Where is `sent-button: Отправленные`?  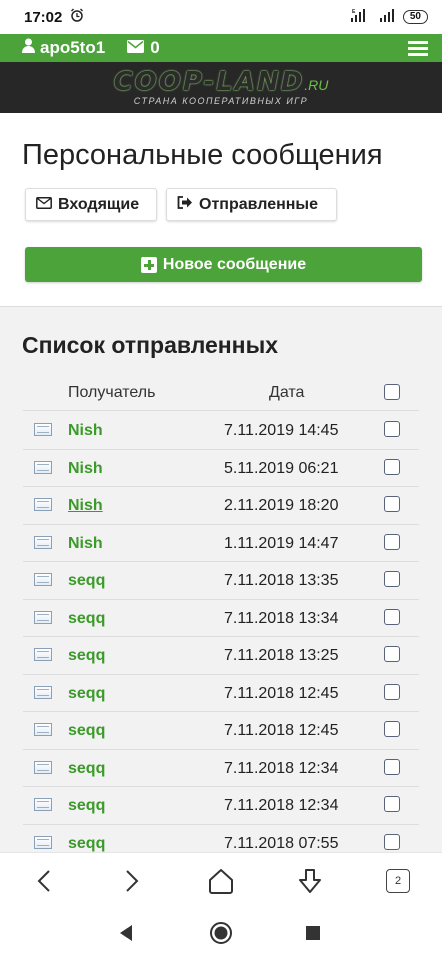
sent-button: Отправленные is located at coordinates (251, 204).